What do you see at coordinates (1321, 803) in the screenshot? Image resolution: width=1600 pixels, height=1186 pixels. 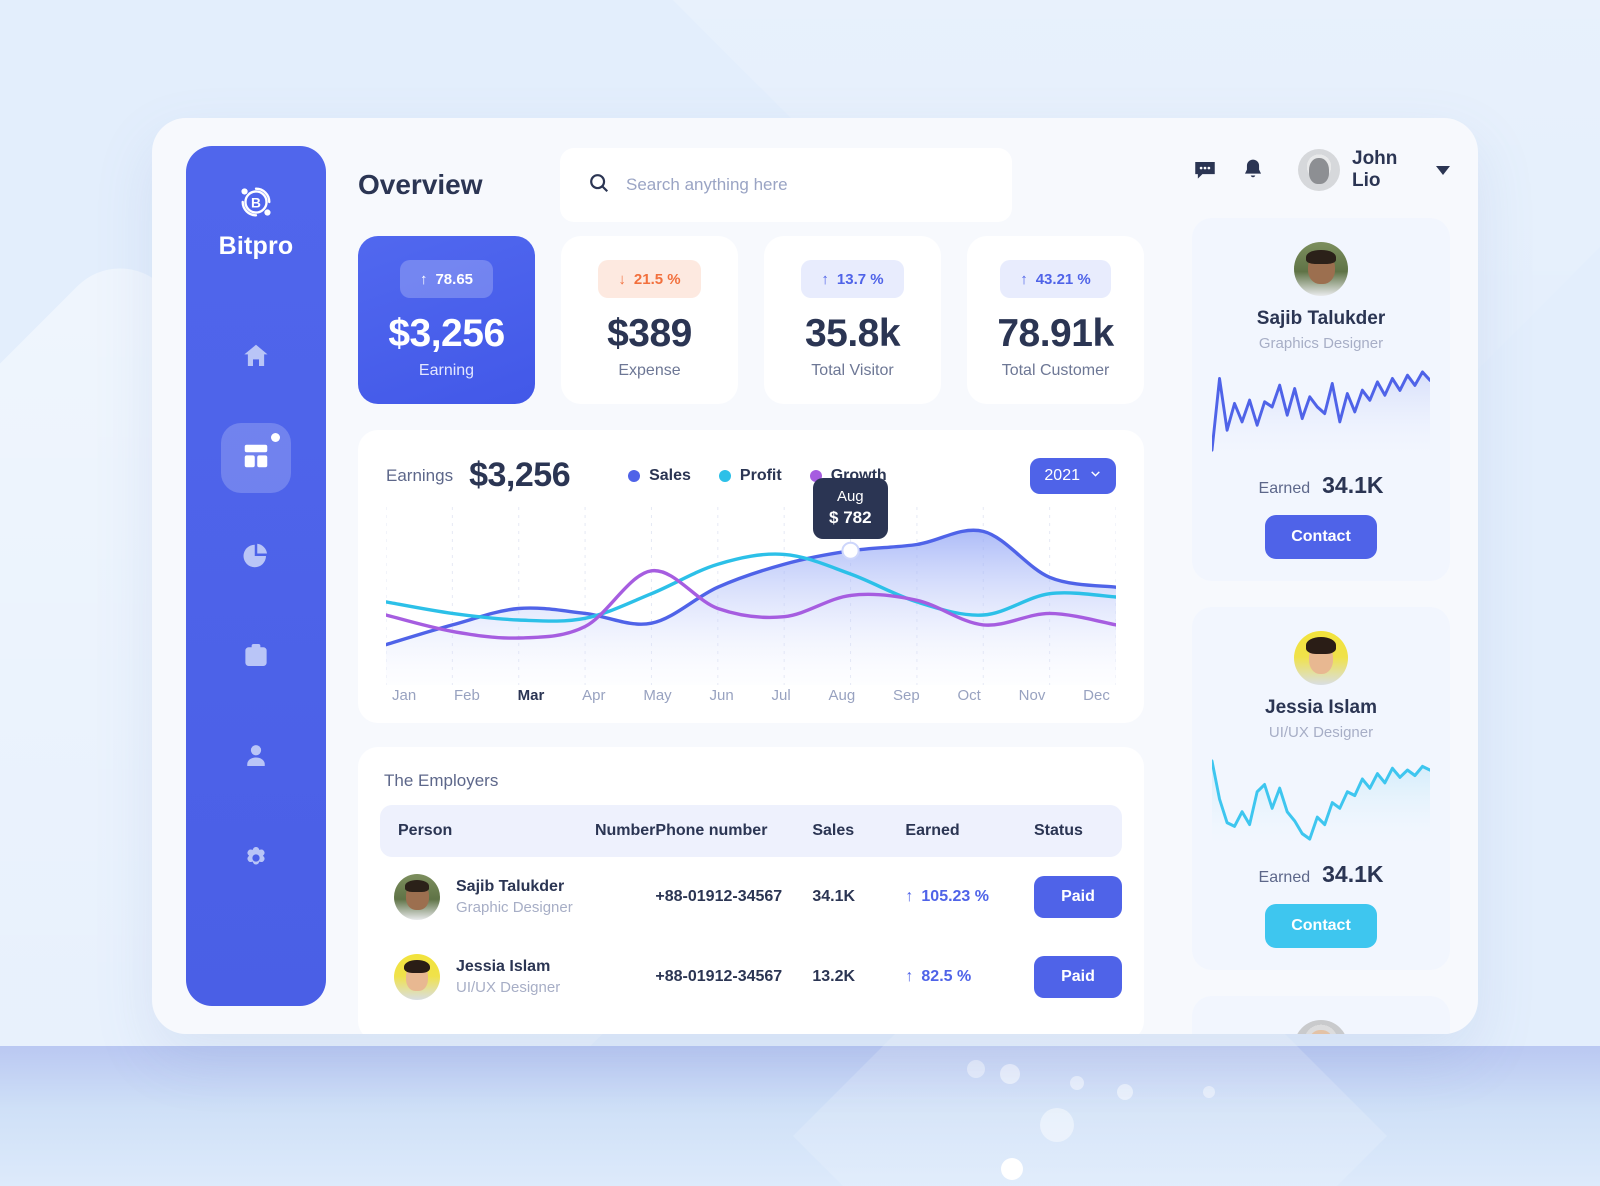 I see `profile-sparkline` at bounding box center [1321, 803].